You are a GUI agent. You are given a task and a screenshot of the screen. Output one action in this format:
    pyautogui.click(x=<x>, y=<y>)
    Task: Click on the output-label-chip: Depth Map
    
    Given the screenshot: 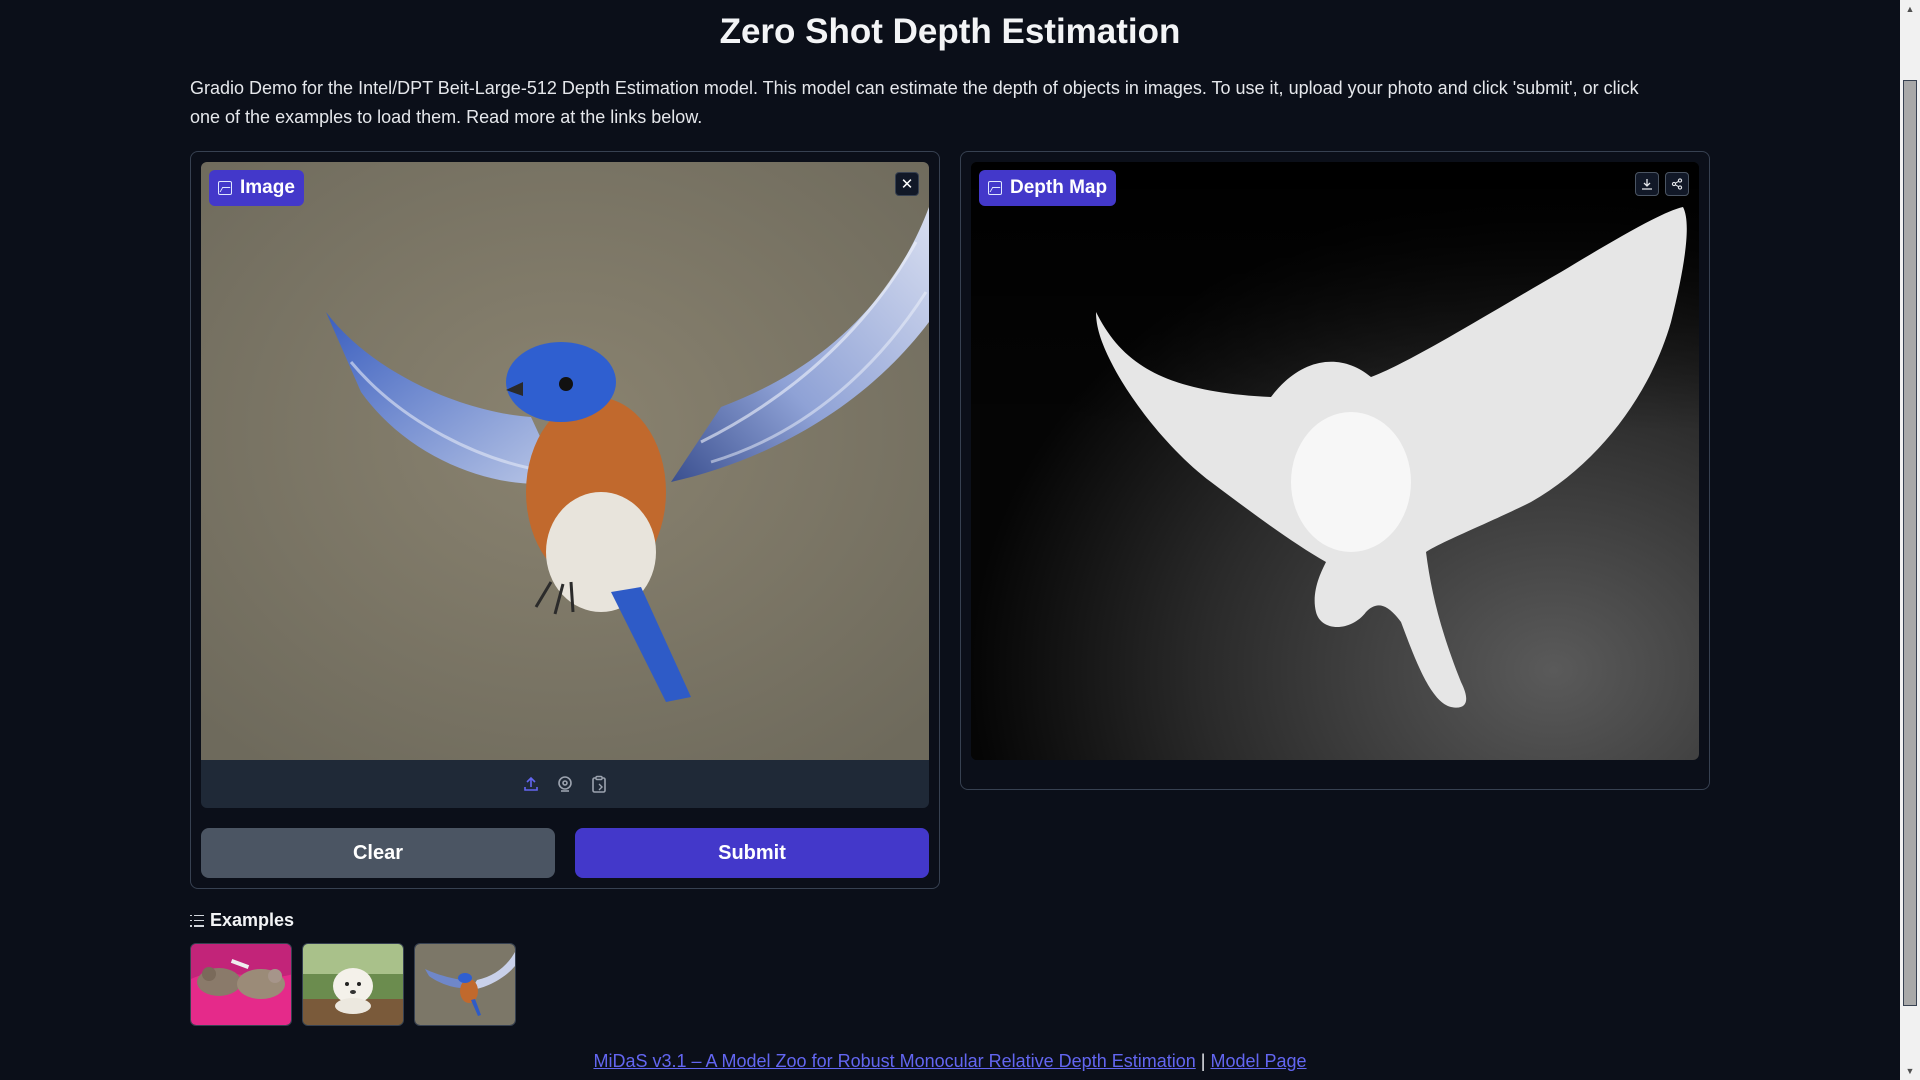 What is the action you would take?
    pyautogui.click(x=1048, y=188)
    